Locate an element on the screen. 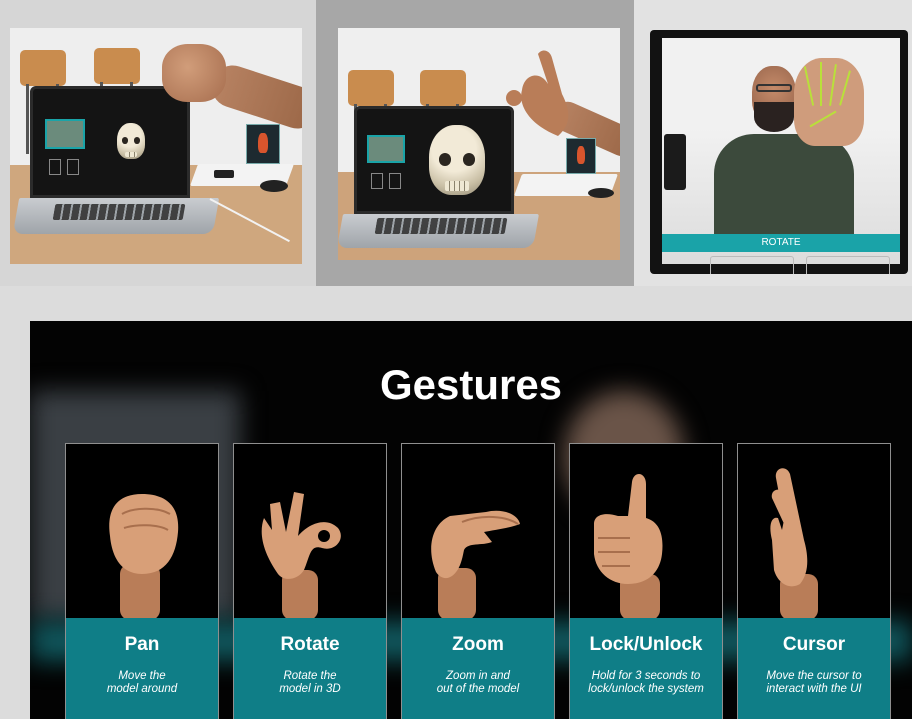 This screenshot has height=719, width=912. gesture-card-pan: Pan Move the model around is located at coordinates (142, 581).